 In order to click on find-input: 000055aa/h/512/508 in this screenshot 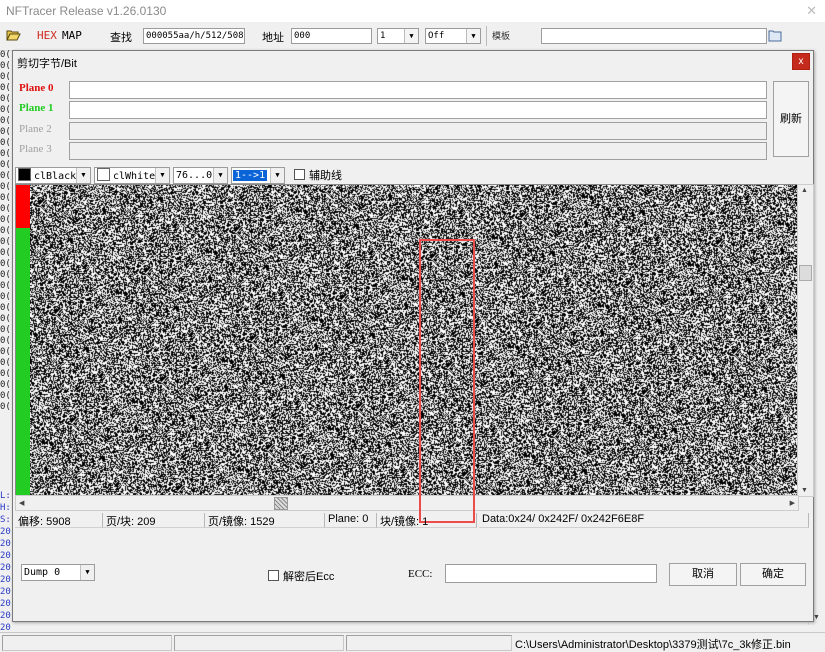, I will do `click(194, 36)`.